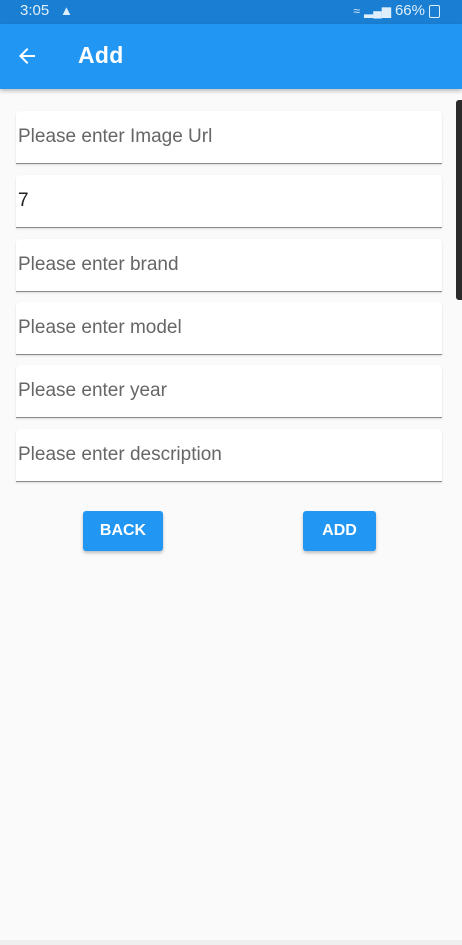  I want to click on notification-icon: ▲, so click(66, 10).